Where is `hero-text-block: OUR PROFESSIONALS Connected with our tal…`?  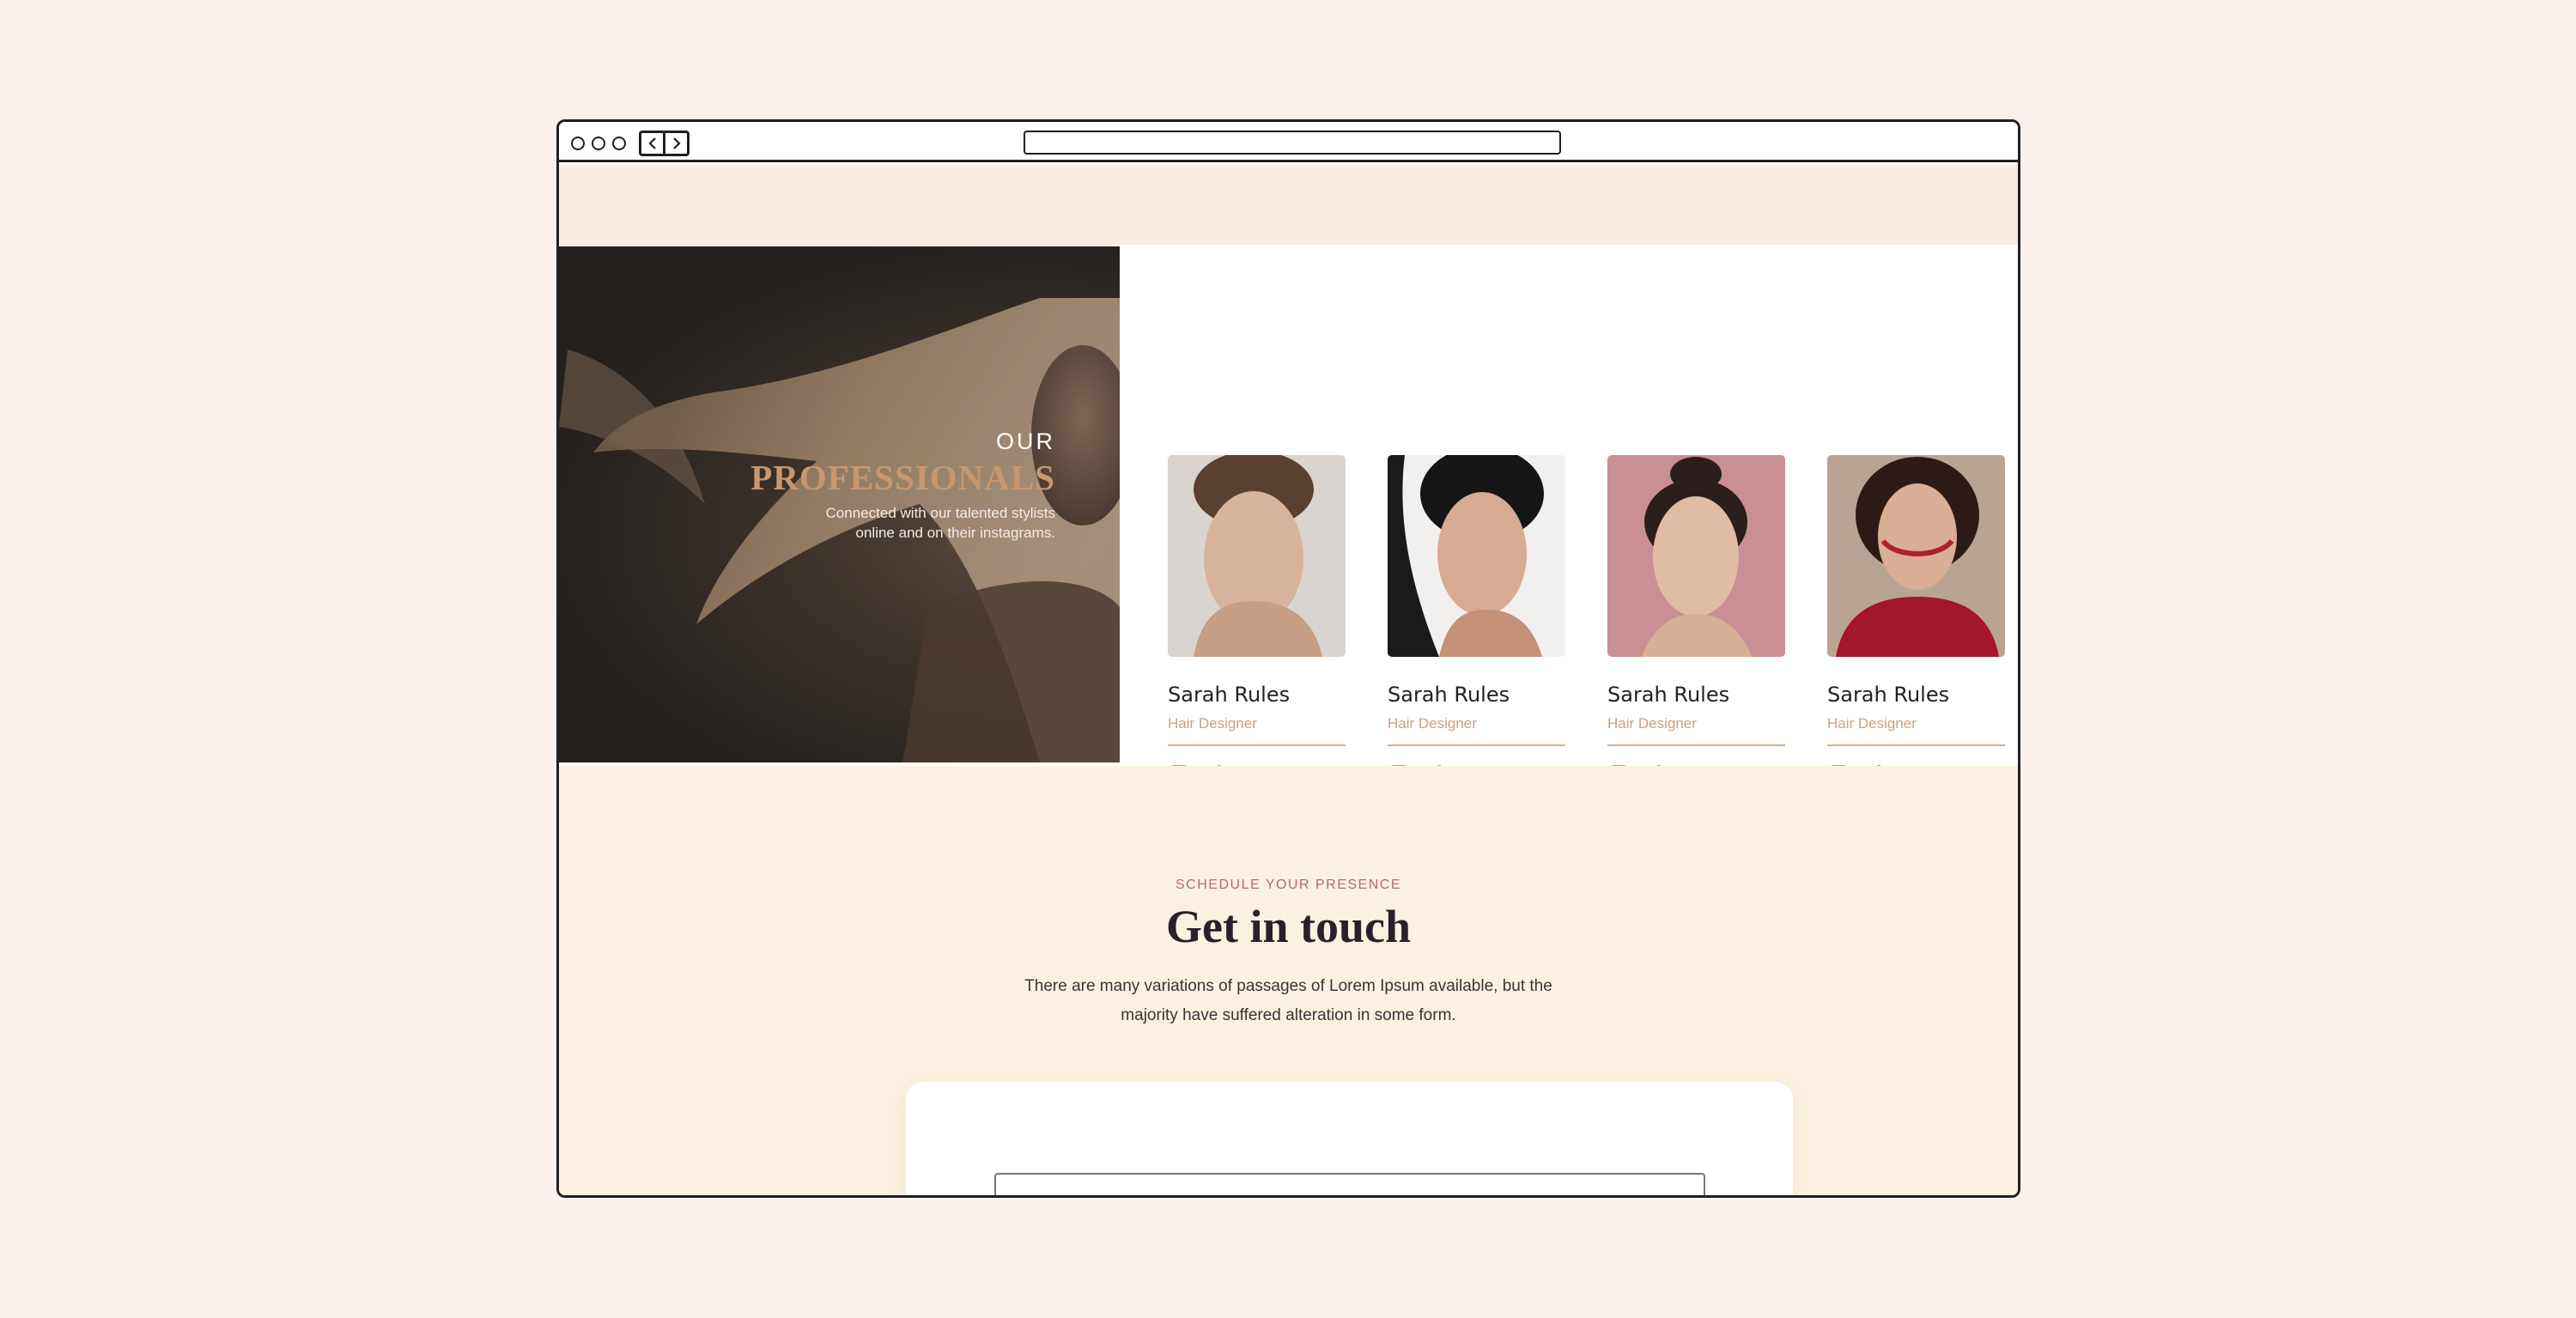
hero-text-block: OUR PROFESSIONALS Connected with our tal… is located at coordinates (903, 485).